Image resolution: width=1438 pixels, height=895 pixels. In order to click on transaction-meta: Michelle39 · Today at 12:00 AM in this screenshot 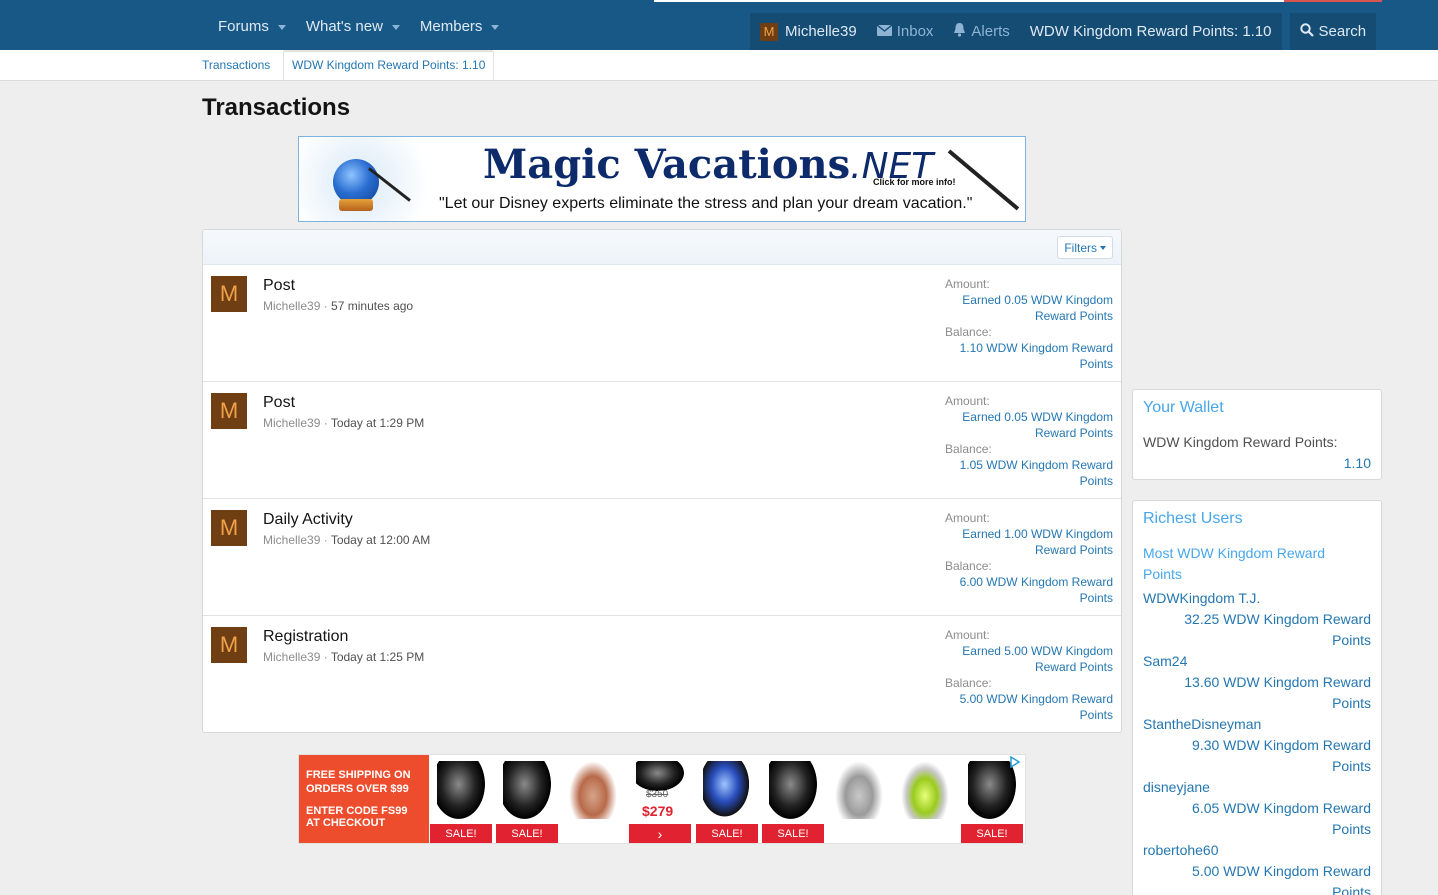, I will do `click(347, 540)`.